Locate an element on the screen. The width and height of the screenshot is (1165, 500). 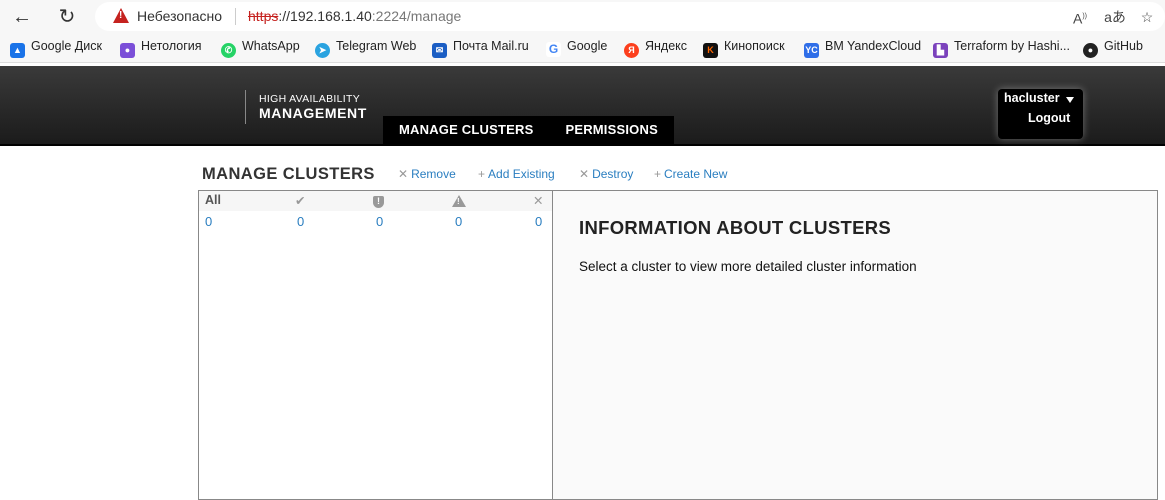
main-nav: MANAGE CLUSTERS PERMISSIONS is located at coordinates (528, 131).